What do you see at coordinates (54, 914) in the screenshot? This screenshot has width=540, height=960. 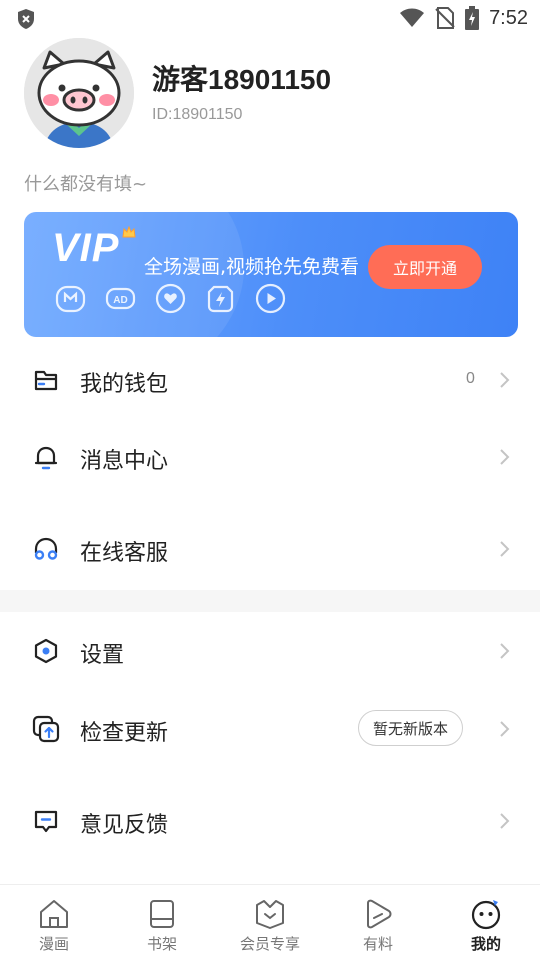 I see `home-icon` at bounding box center [54, 914].